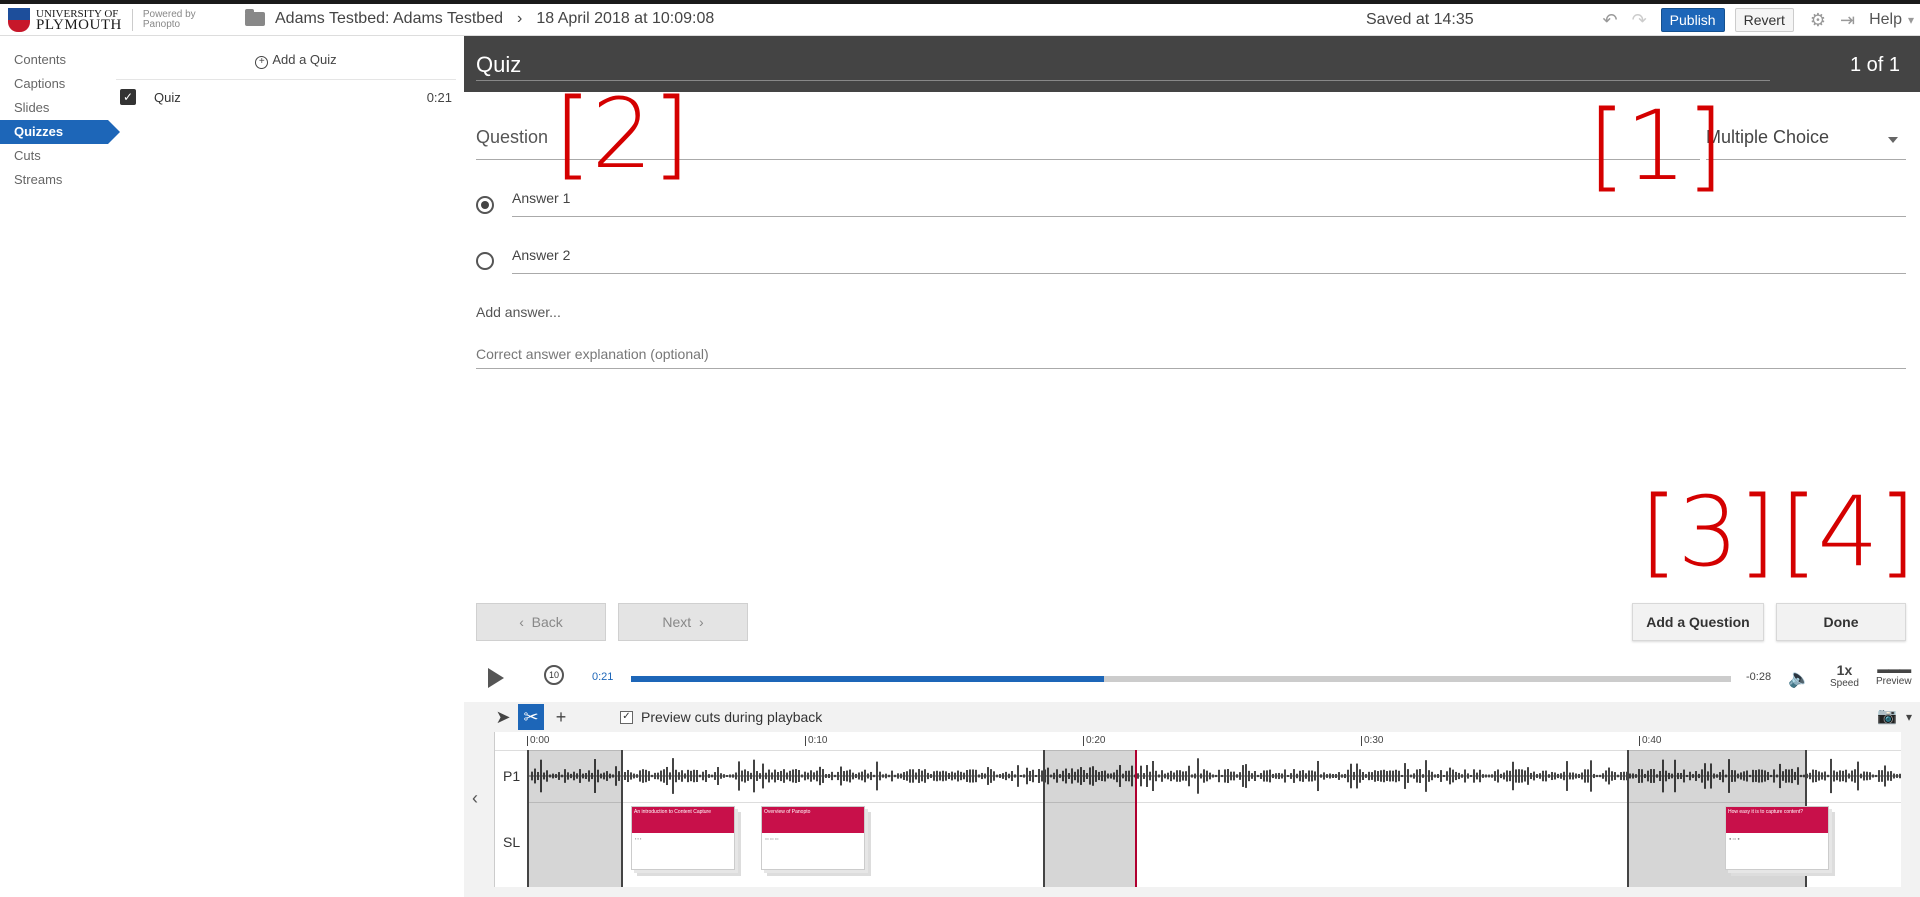  What do you see at coordinates (1847, 20) in the screenshot?
I see `exit-icon: ⇥` at bounding box center [1847, 20].